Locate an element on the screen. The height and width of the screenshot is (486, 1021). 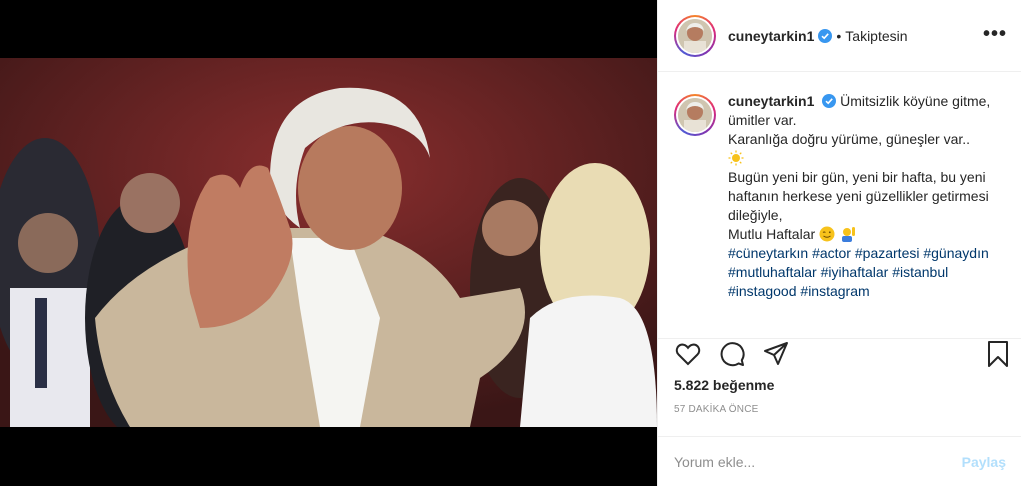
hashtag: #mutluhaftalar is located at coordinates (772, 272).